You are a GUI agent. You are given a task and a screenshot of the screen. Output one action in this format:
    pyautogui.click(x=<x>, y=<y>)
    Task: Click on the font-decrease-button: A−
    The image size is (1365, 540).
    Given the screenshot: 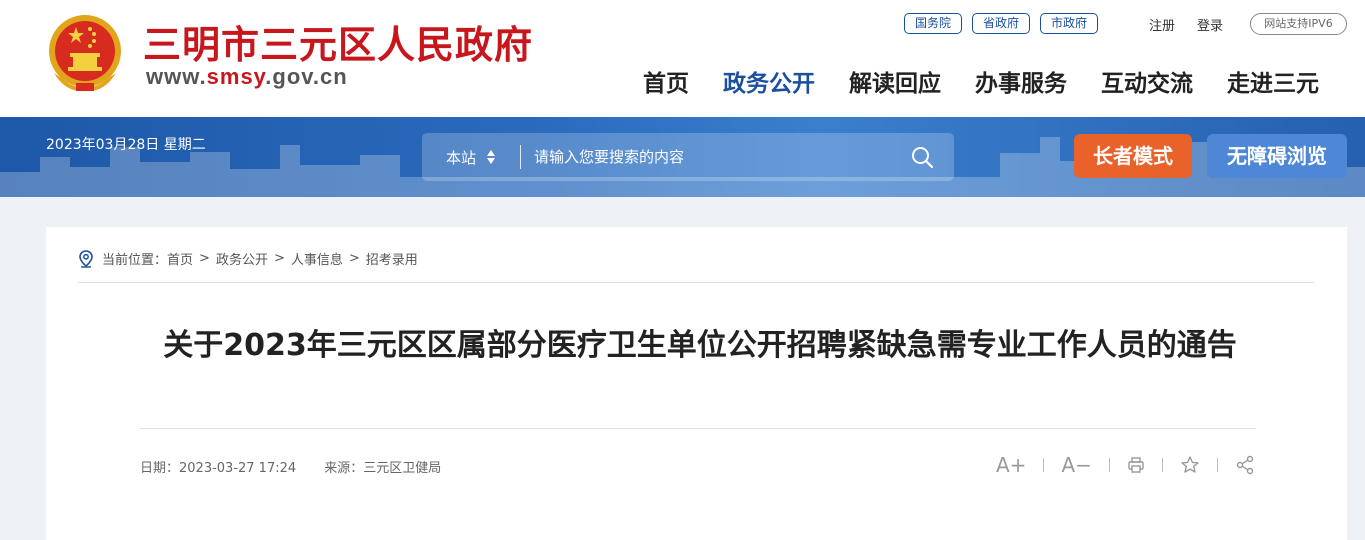 What is the action you would take?
    pyautogui.click(x=1076, y=465)
    